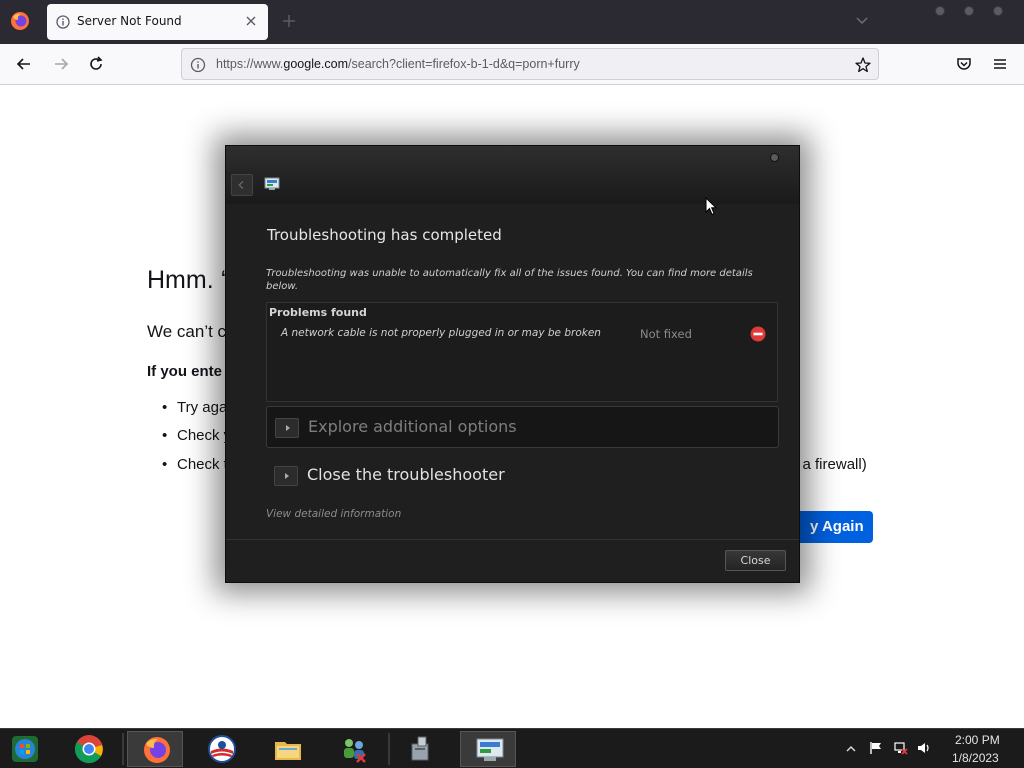  What do you see at coordinates (851, 749) in the screenshot?
I see `show-hidden-icons-chevron-icon` at bounding box center [851, 749].